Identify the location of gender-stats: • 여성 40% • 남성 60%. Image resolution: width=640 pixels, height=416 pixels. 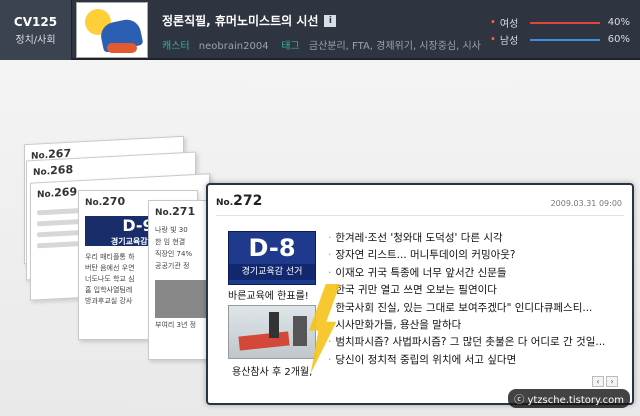
(565, 29).